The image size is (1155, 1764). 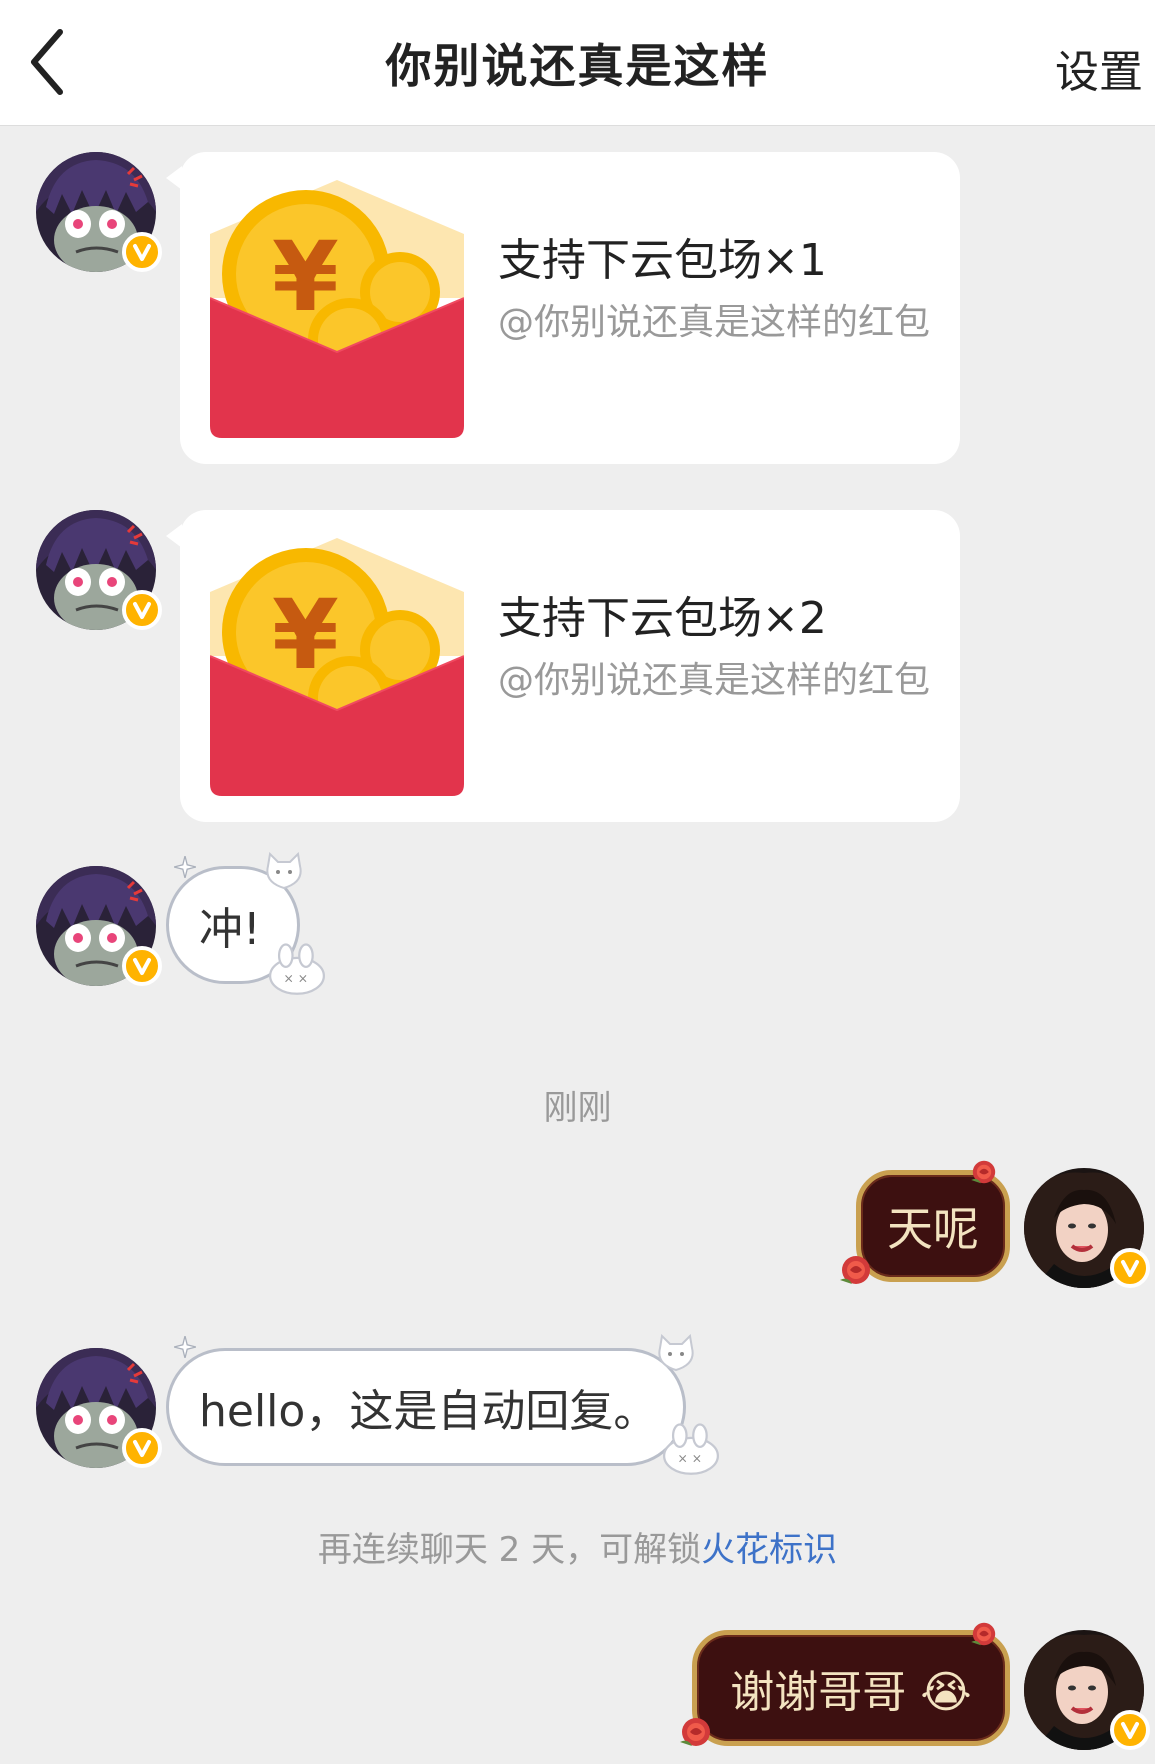 What do you see at coordinates (577, 66) in the screenshot?
I see `chat-title: 你别说还真是这样` at bounding box center [577, 66].